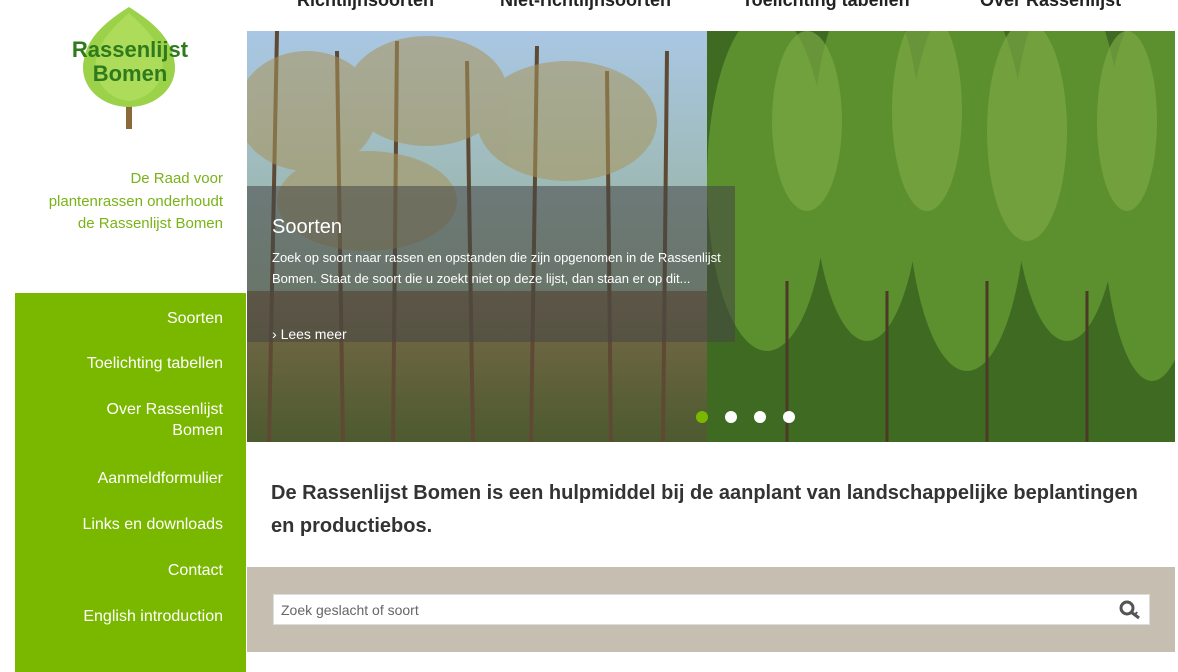 The width and height of the screenshot is (1178, 672). I want to click on sidebar-item-soorten: Soorten, so click(123, 318).